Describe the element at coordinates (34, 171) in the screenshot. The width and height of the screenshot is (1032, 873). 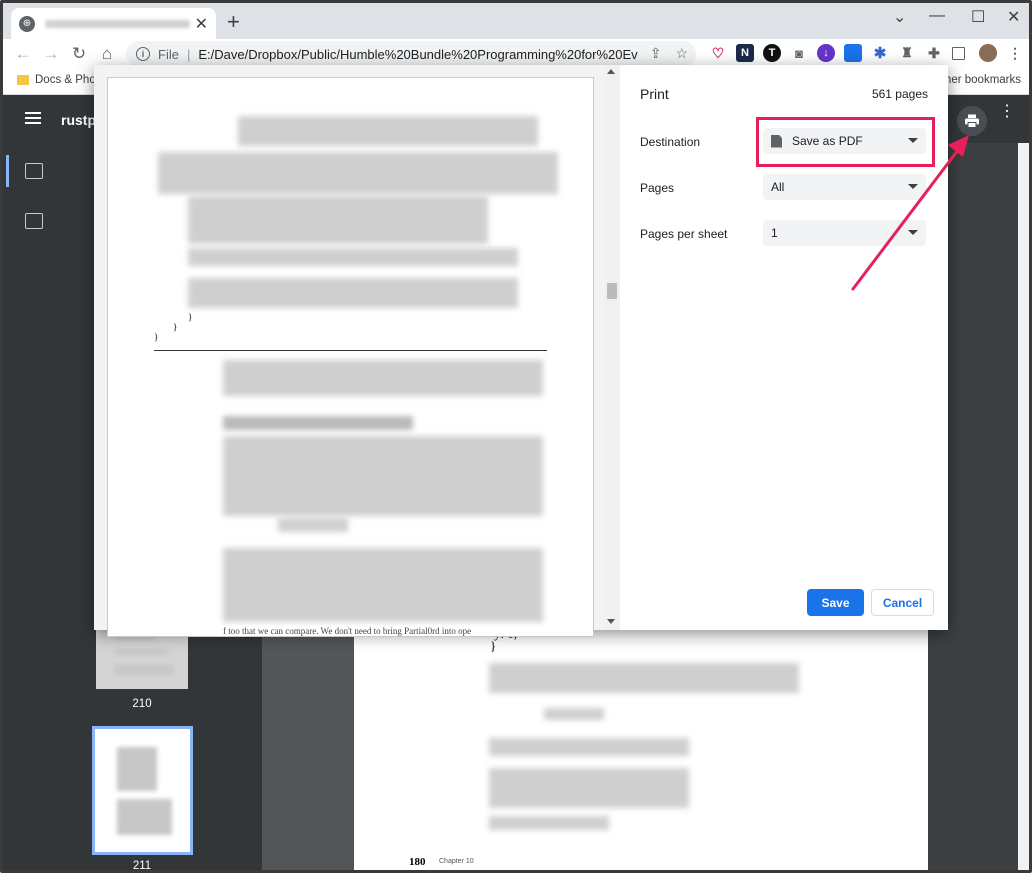
I see `thumbnails-icon` at that location.